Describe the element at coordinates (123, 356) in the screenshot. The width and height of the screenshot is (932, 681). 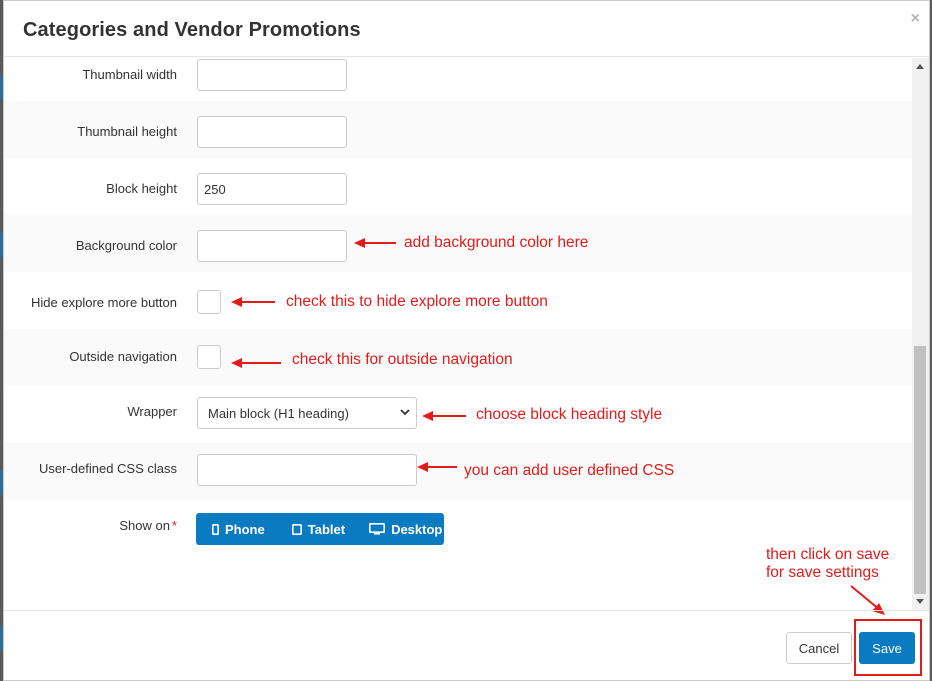
I see `outside-navigation-label: Outside navigation` at that location.